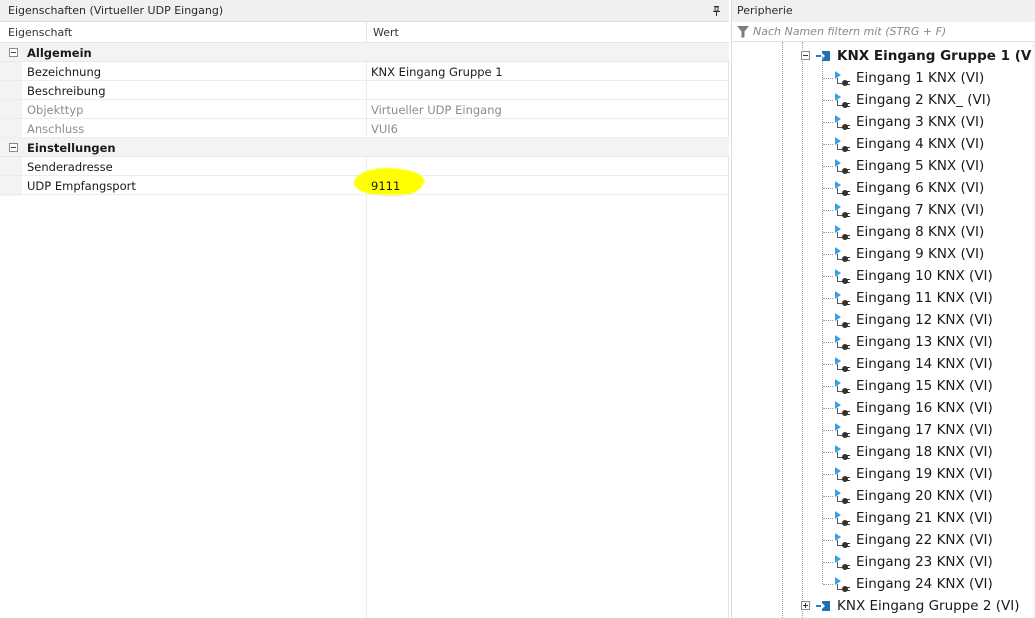 The width and height of the screenshot is (1035, 618). What do you see at coordinates (437, 72) in the screenshot?
I see `property-value-input: KNX Eingang Gruppe 1` at bounding box center [437, 72].